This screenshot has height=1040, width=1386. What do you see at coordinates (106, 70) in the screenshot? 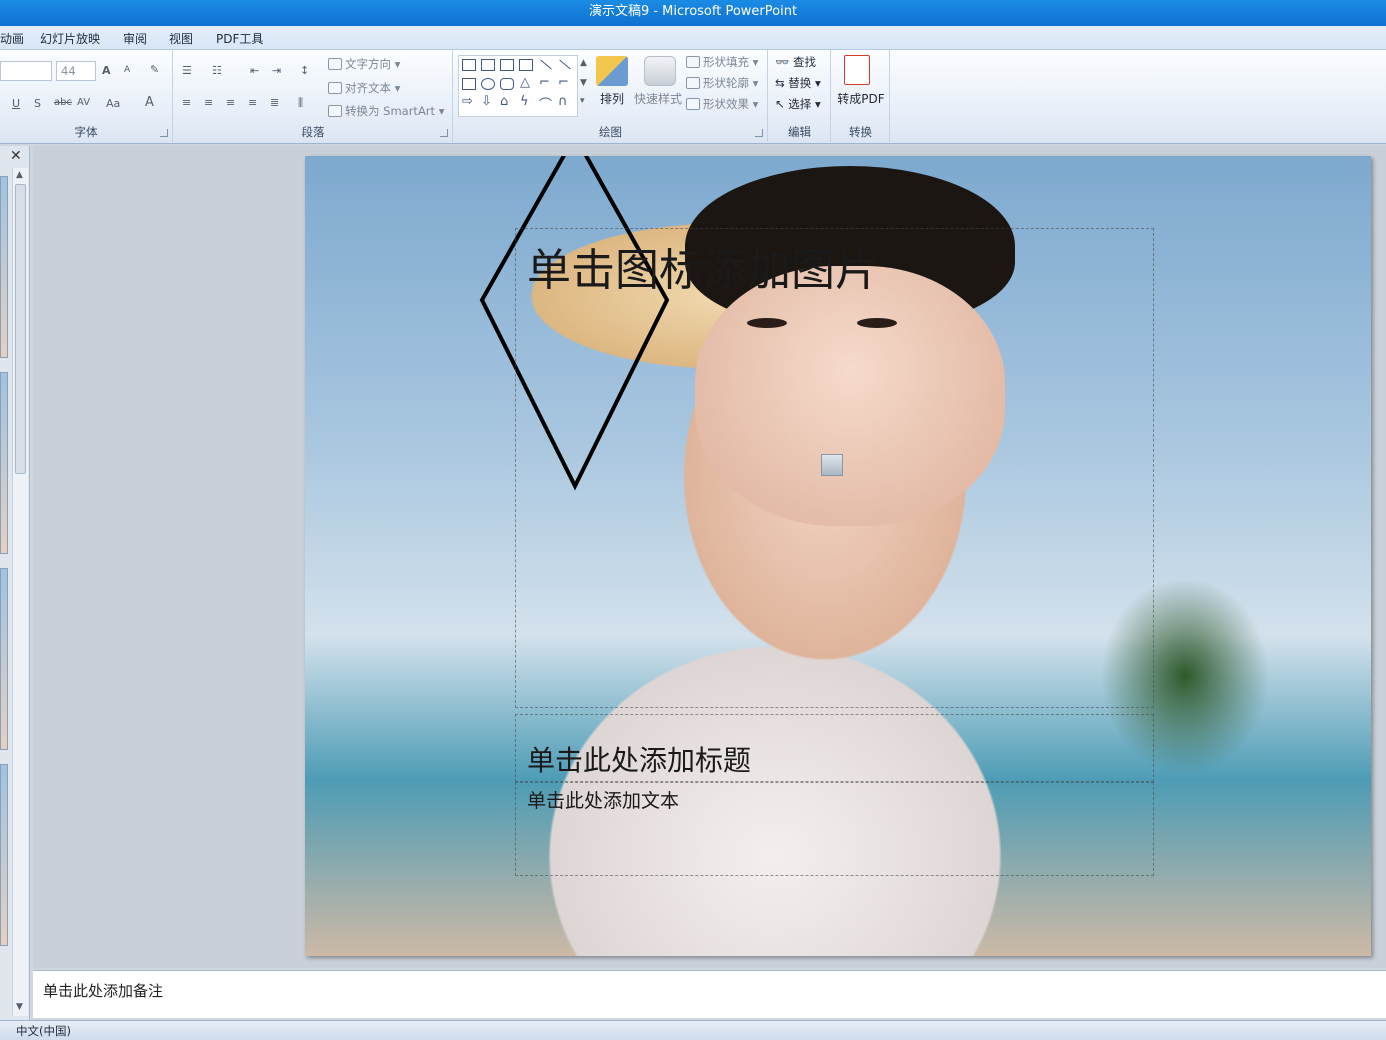
I see `grow-font-button: A` at bounding box center [106, 70].